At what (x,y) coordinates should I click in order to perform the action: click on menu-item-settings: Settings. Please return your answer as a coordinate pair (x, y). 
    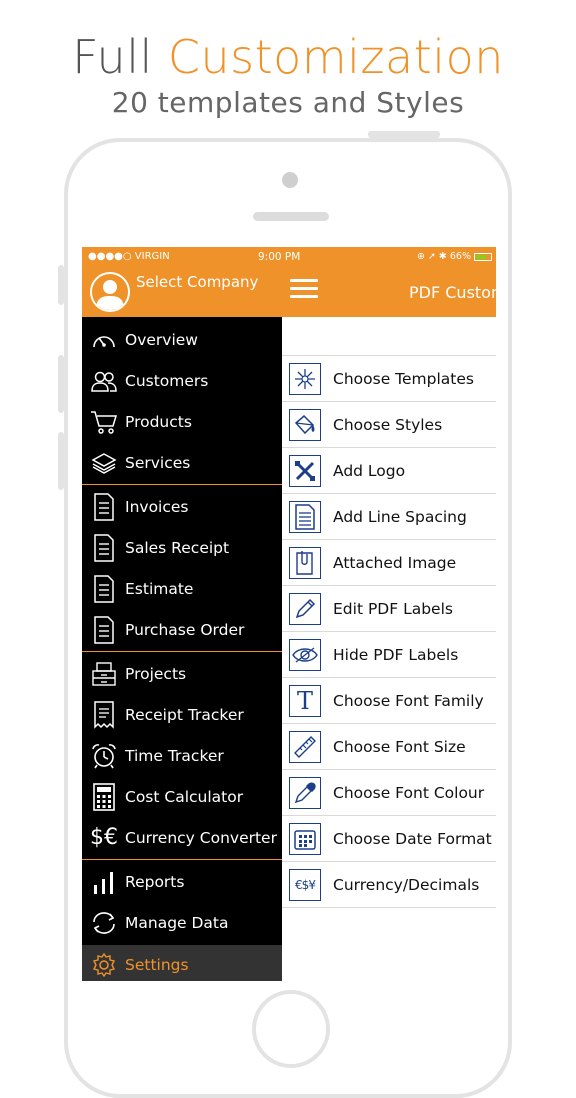
    Looking at the image, I should click on (182, 963).